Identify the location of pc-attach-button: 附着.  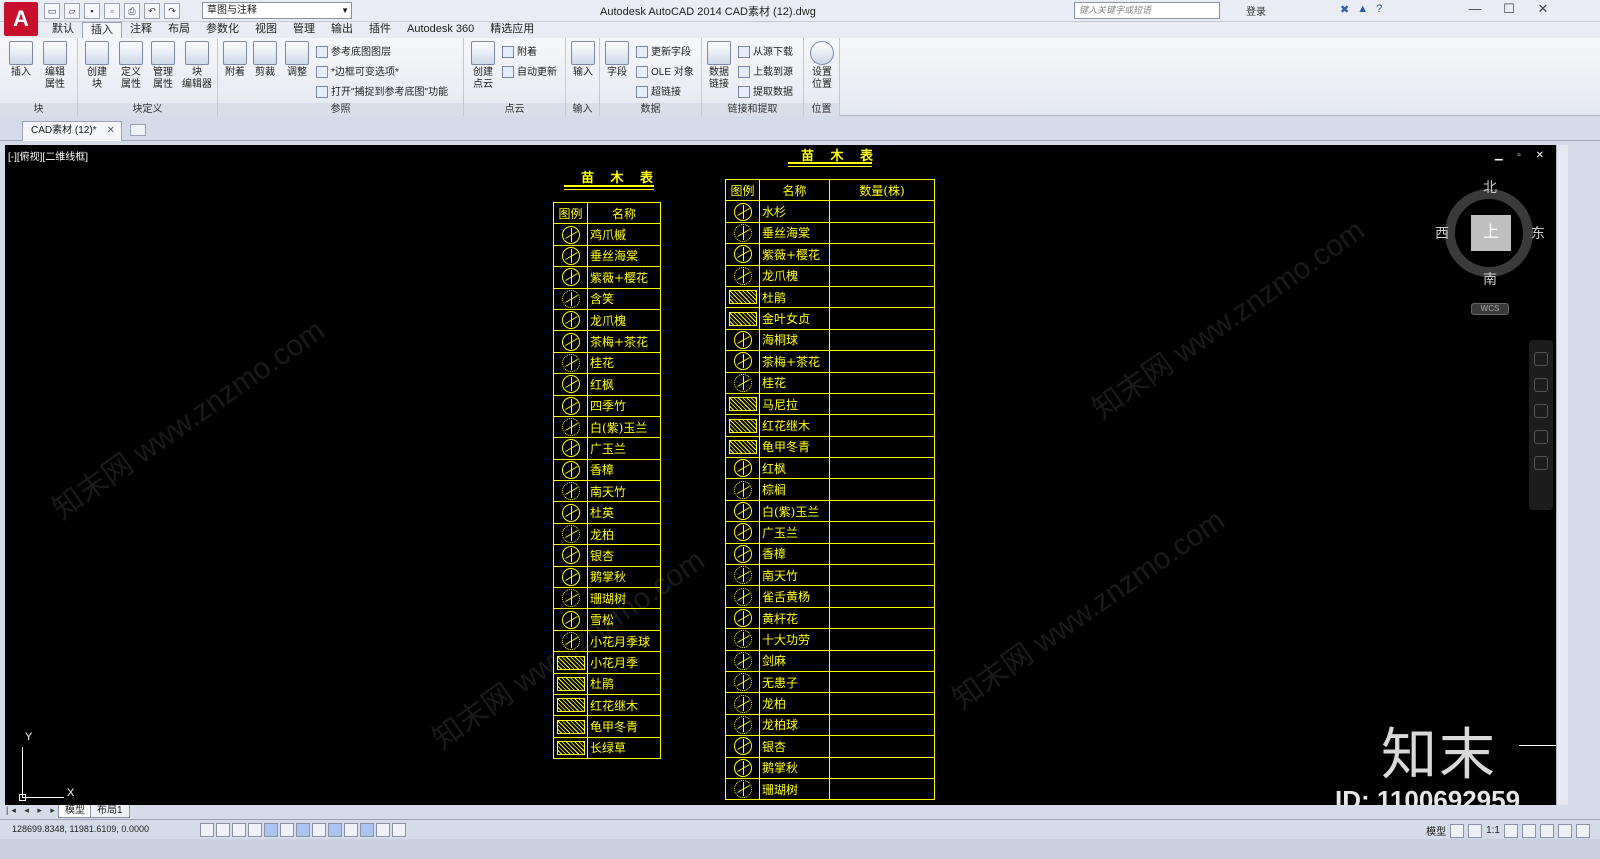
(519, 51).